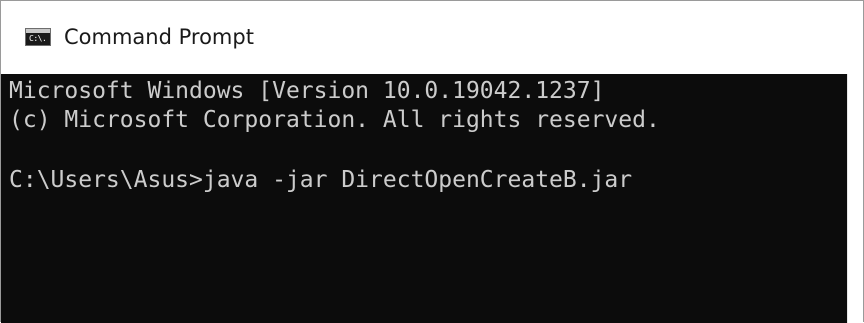 Image resolution: width=864 pixels, height=323 pixels. I want to click on vertical-scrollbar, so click(855, 198).